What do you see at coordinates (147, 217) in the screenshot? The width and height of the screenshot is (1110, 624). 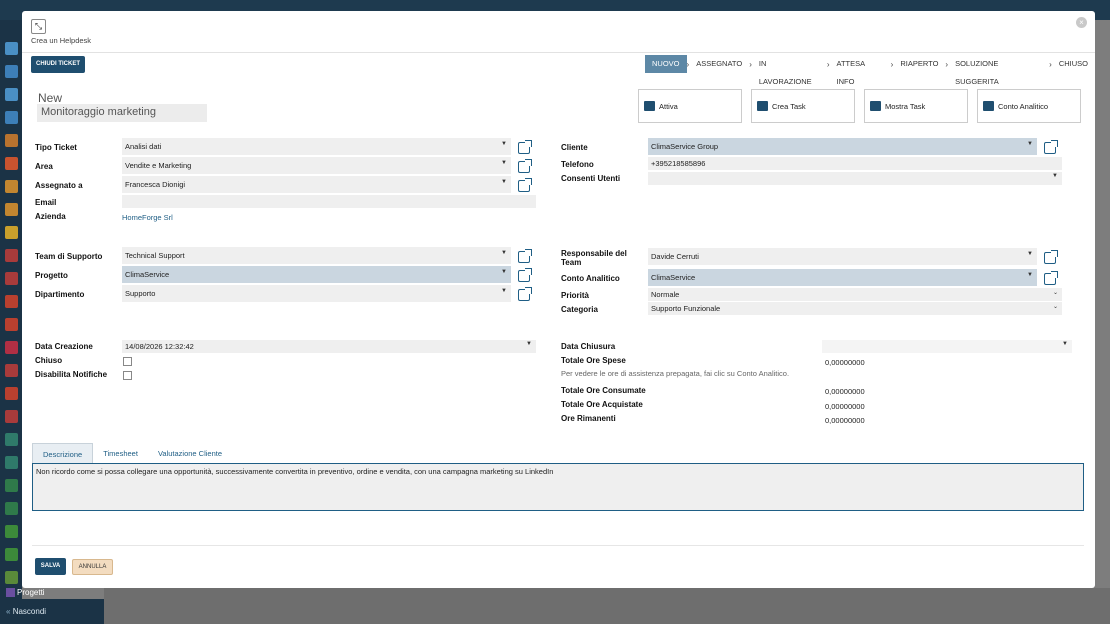 I see `azienda-link: HomeForge Srl` at bounding box center [147, 217].